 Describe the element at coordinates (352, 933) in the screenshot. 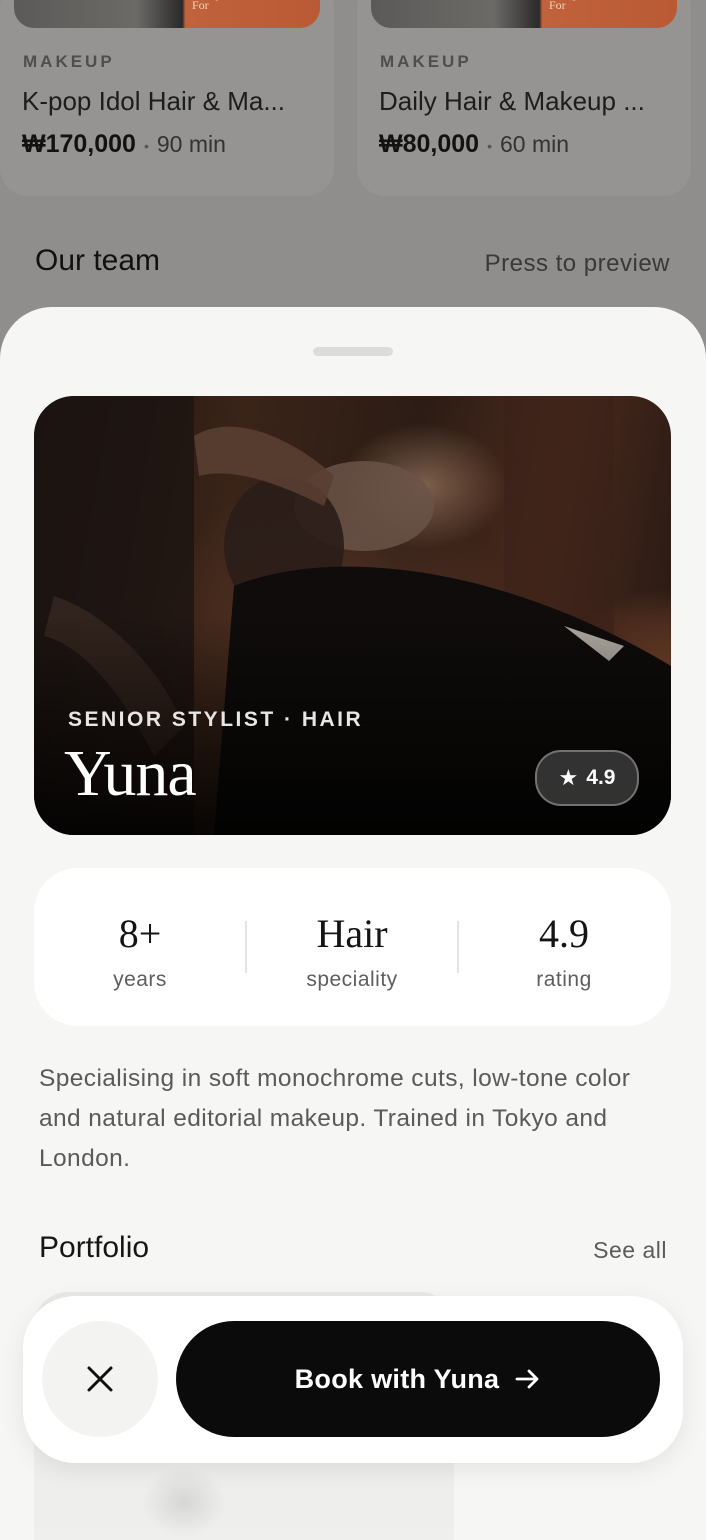

I see `stat-value: Hair` at that location.